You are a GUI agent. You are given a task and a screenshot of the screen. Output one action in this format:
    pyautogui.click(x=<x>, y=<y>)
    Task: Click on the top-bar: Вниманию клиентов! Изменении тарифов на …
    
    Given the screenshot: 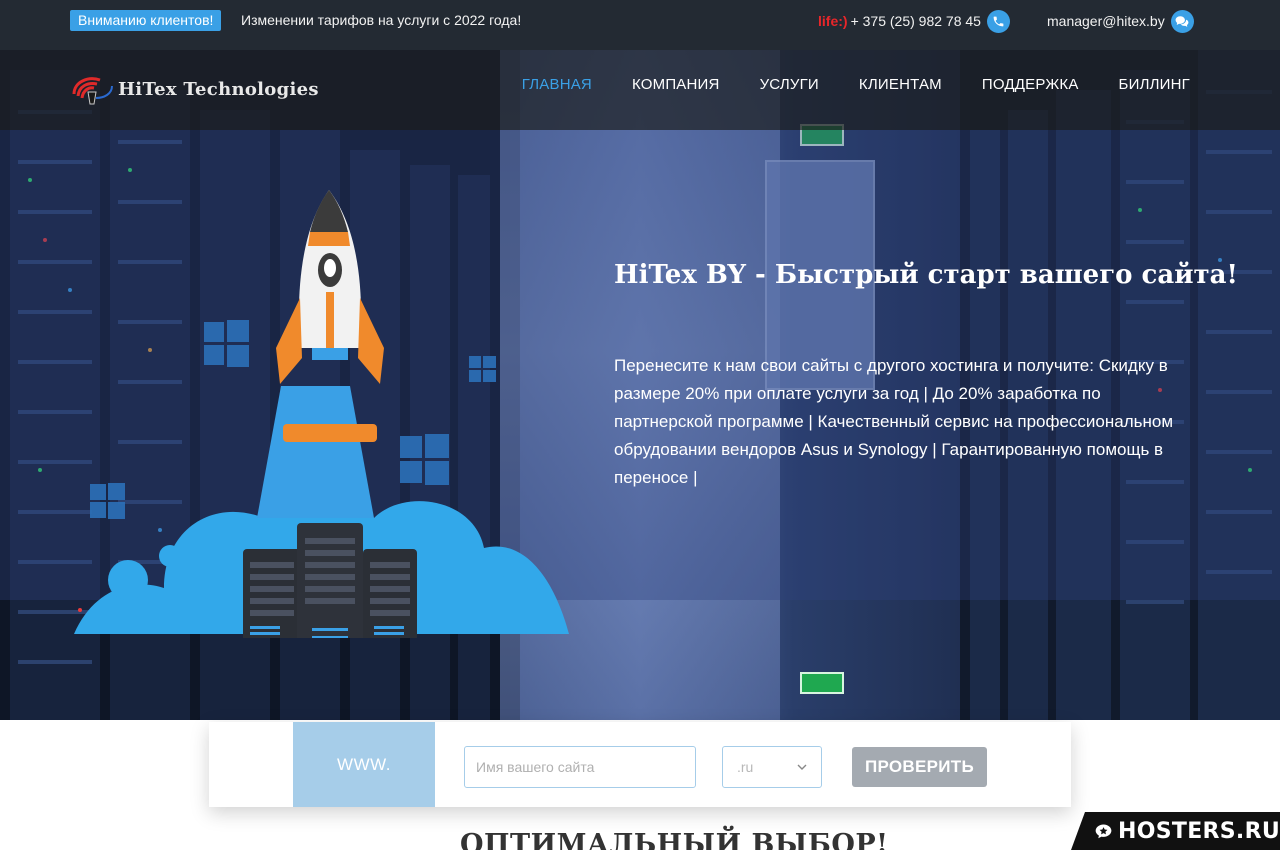 What is the action you would take?
    pyautogui.click(x=640, y=25)
    